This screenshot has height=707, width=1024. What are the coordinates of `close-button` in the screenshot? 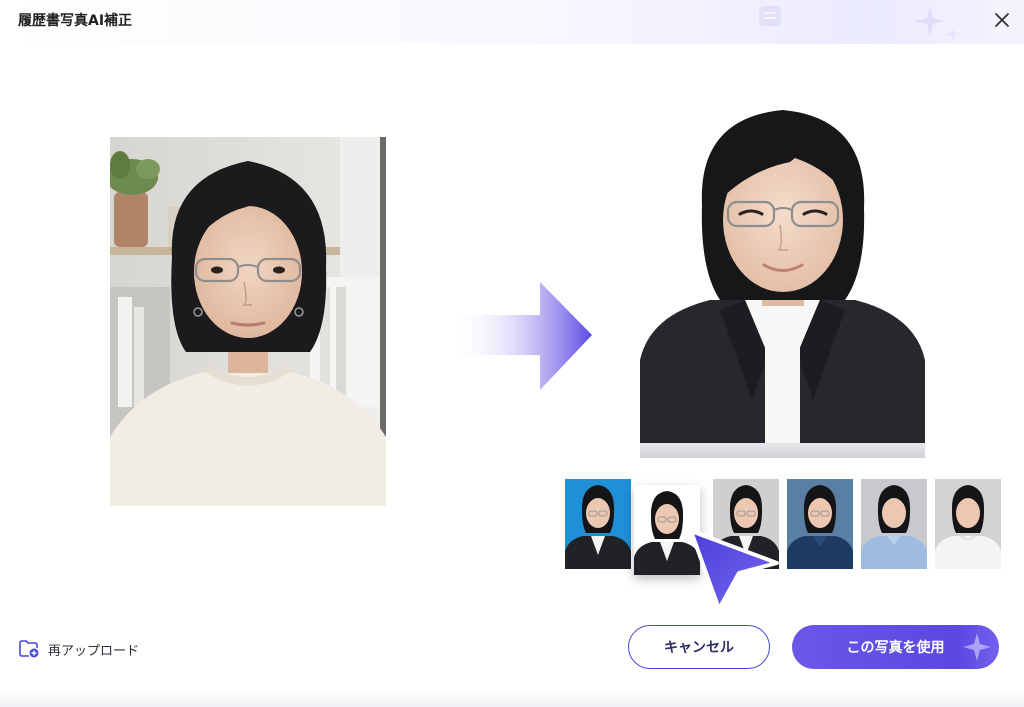 It's located at (1002, 20).